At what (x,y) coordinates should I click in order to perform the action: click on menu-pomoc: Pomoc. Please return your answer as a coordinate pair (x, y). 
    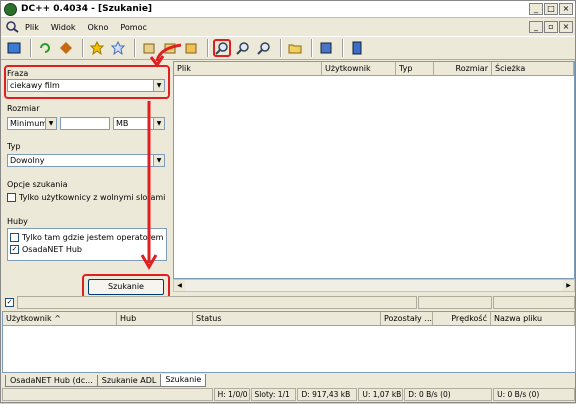
    Looking at the image, I should click on (133, 27).